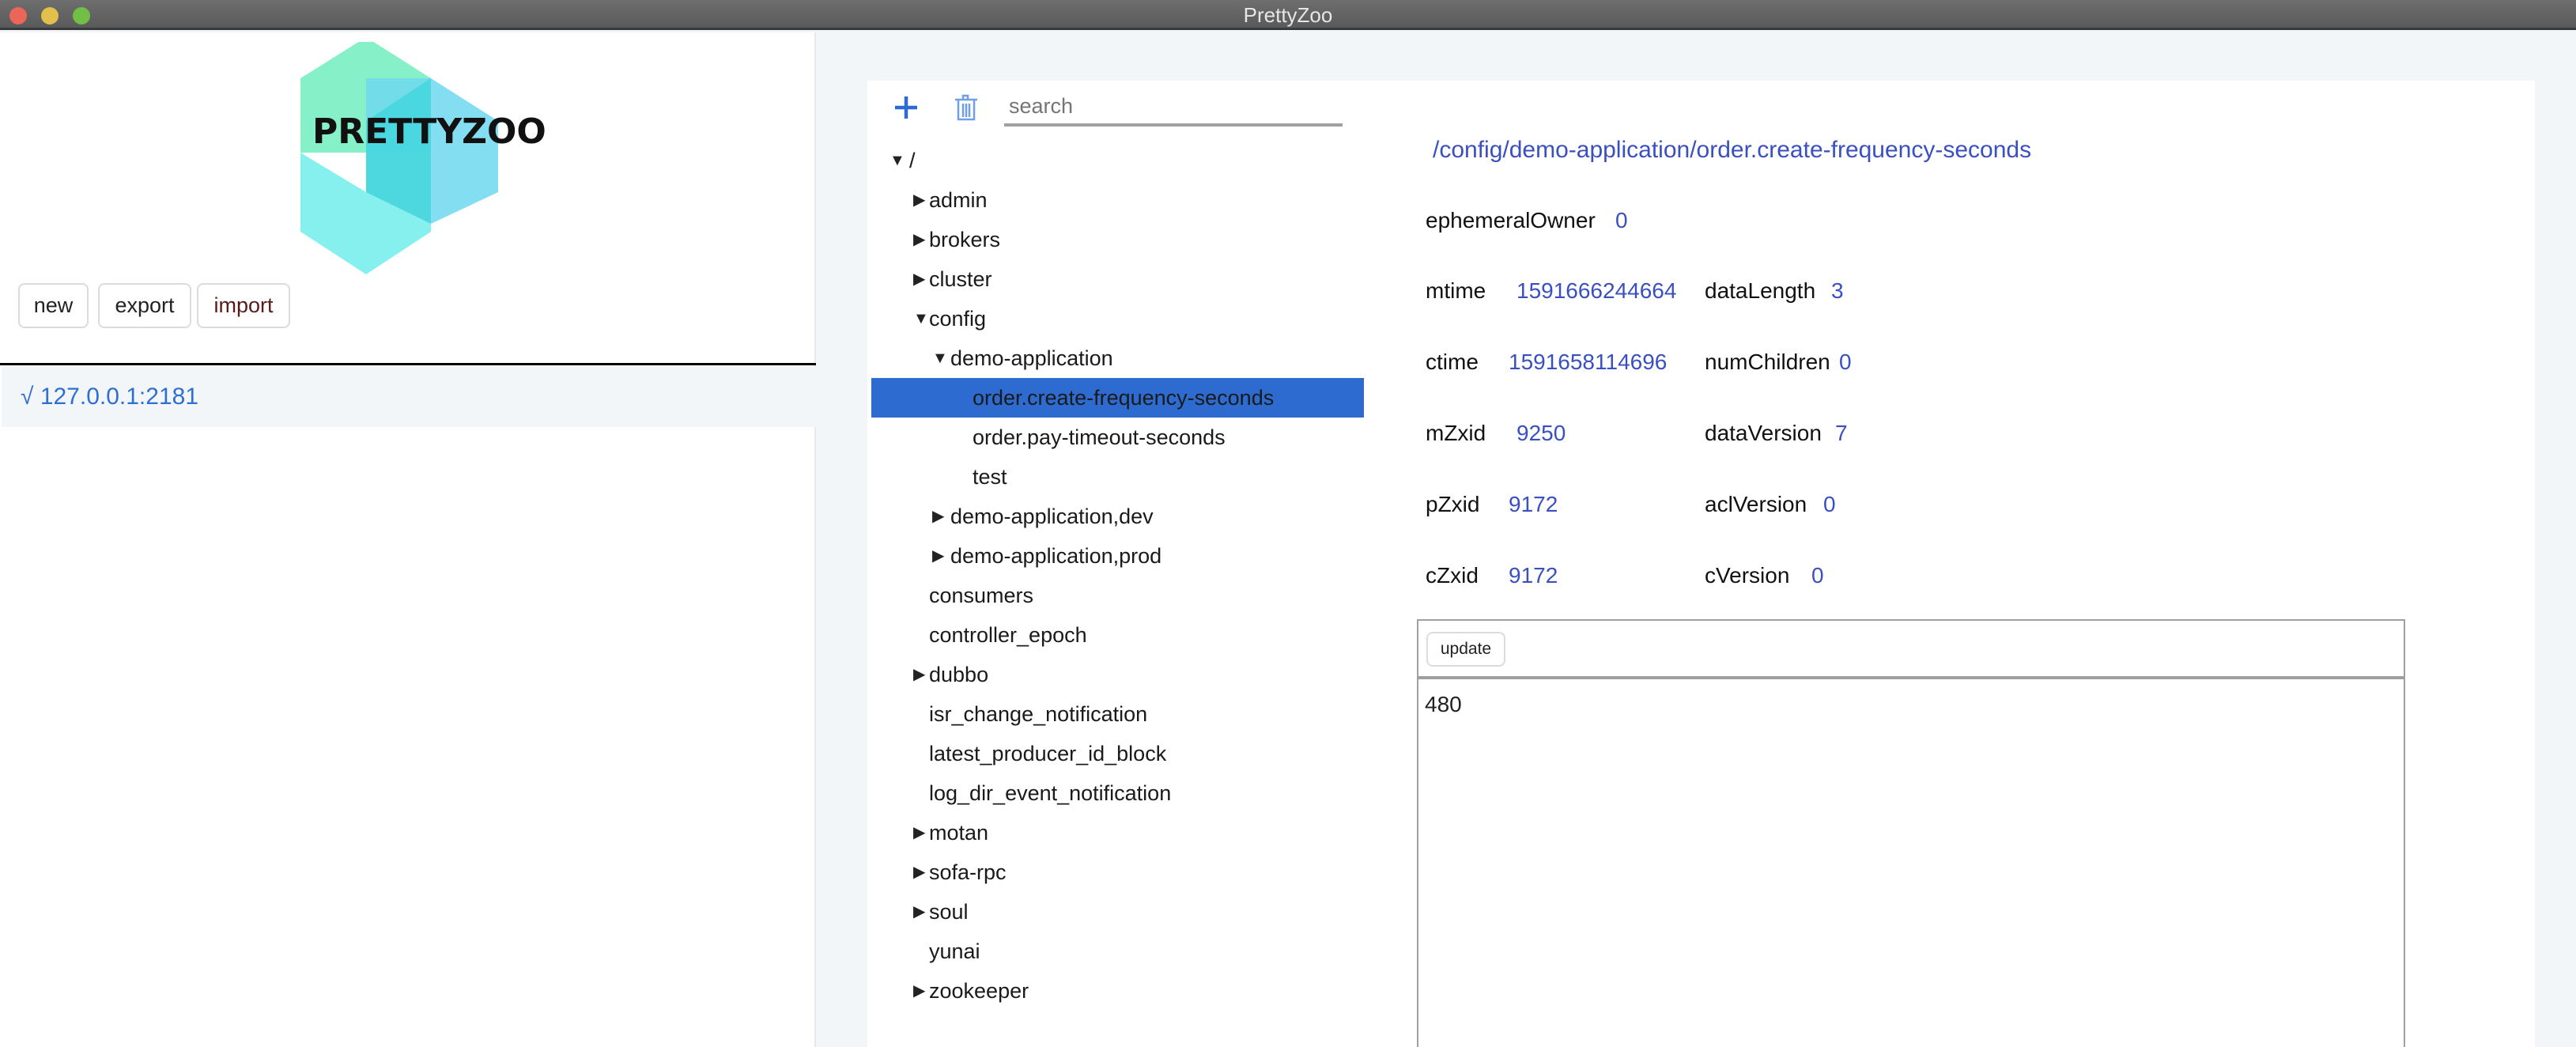  Describe the element at coordinates (1763, 433) in the screenshot. I see `stat-label: dataVersion` at that location.